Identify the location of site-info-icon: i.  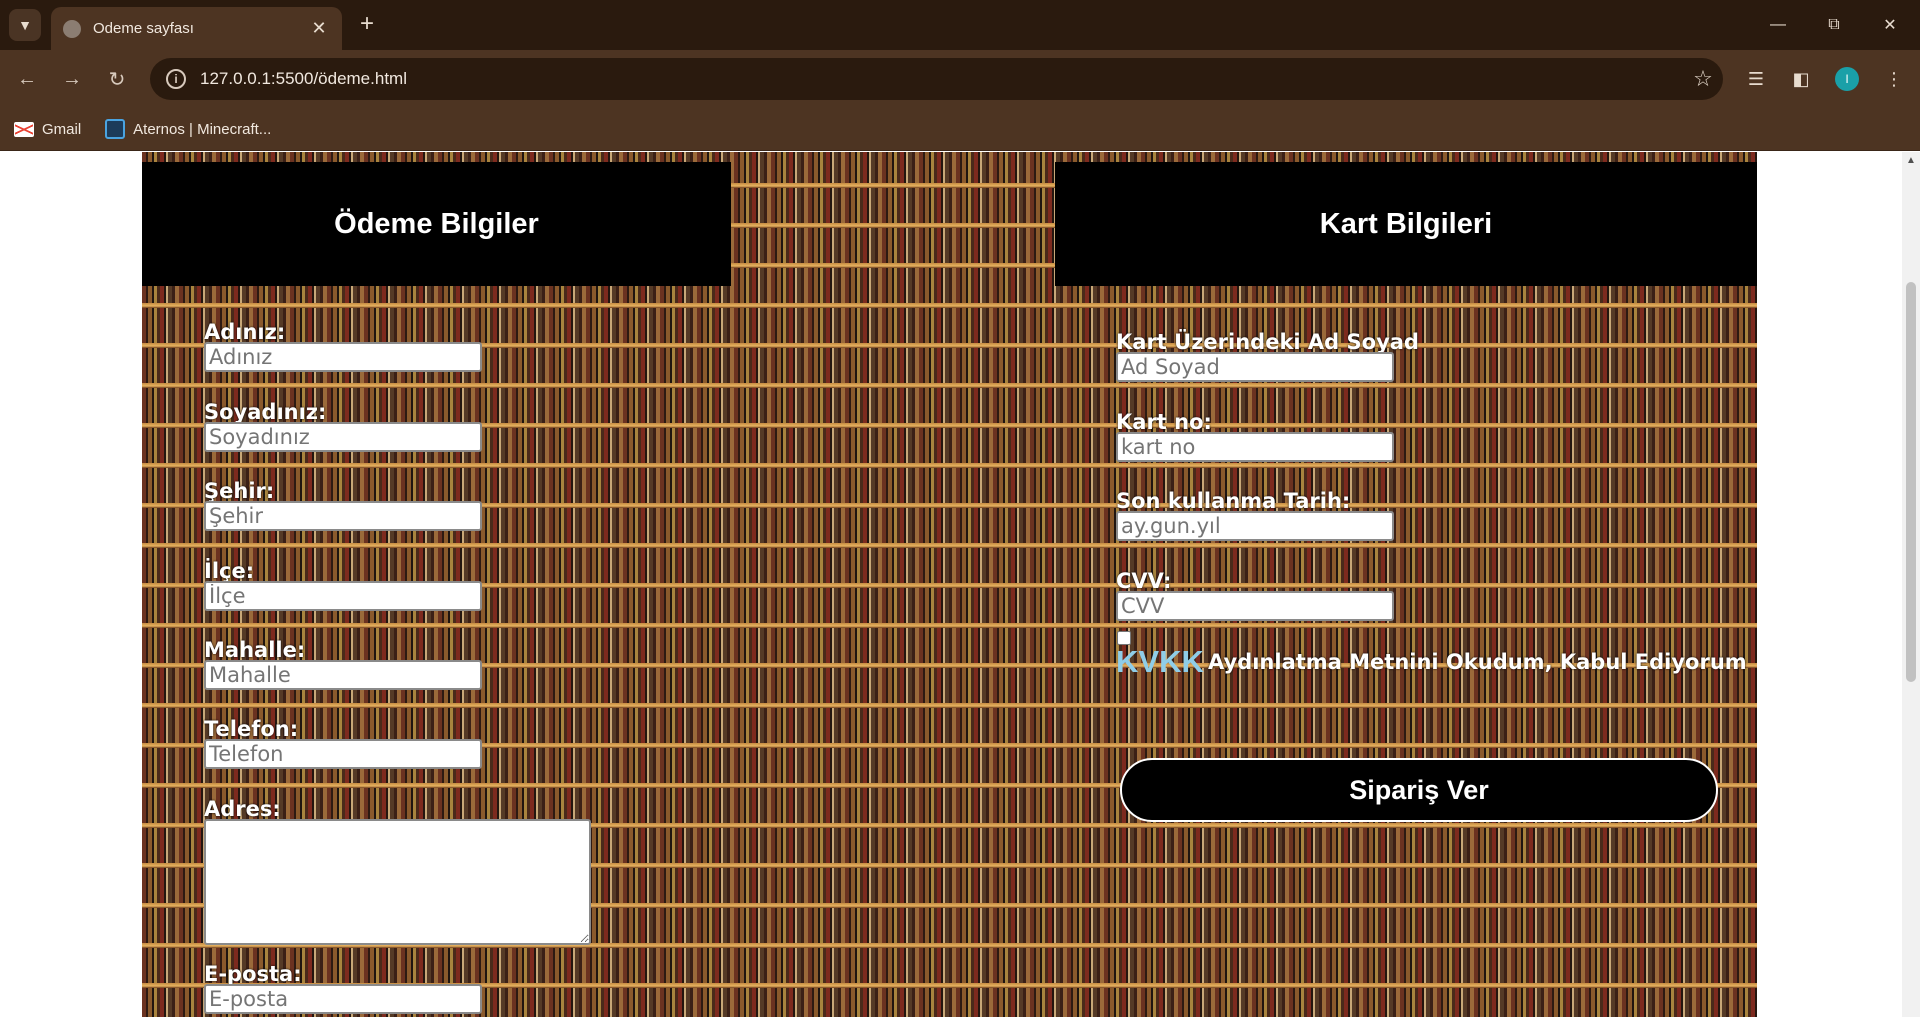
(176, 79).